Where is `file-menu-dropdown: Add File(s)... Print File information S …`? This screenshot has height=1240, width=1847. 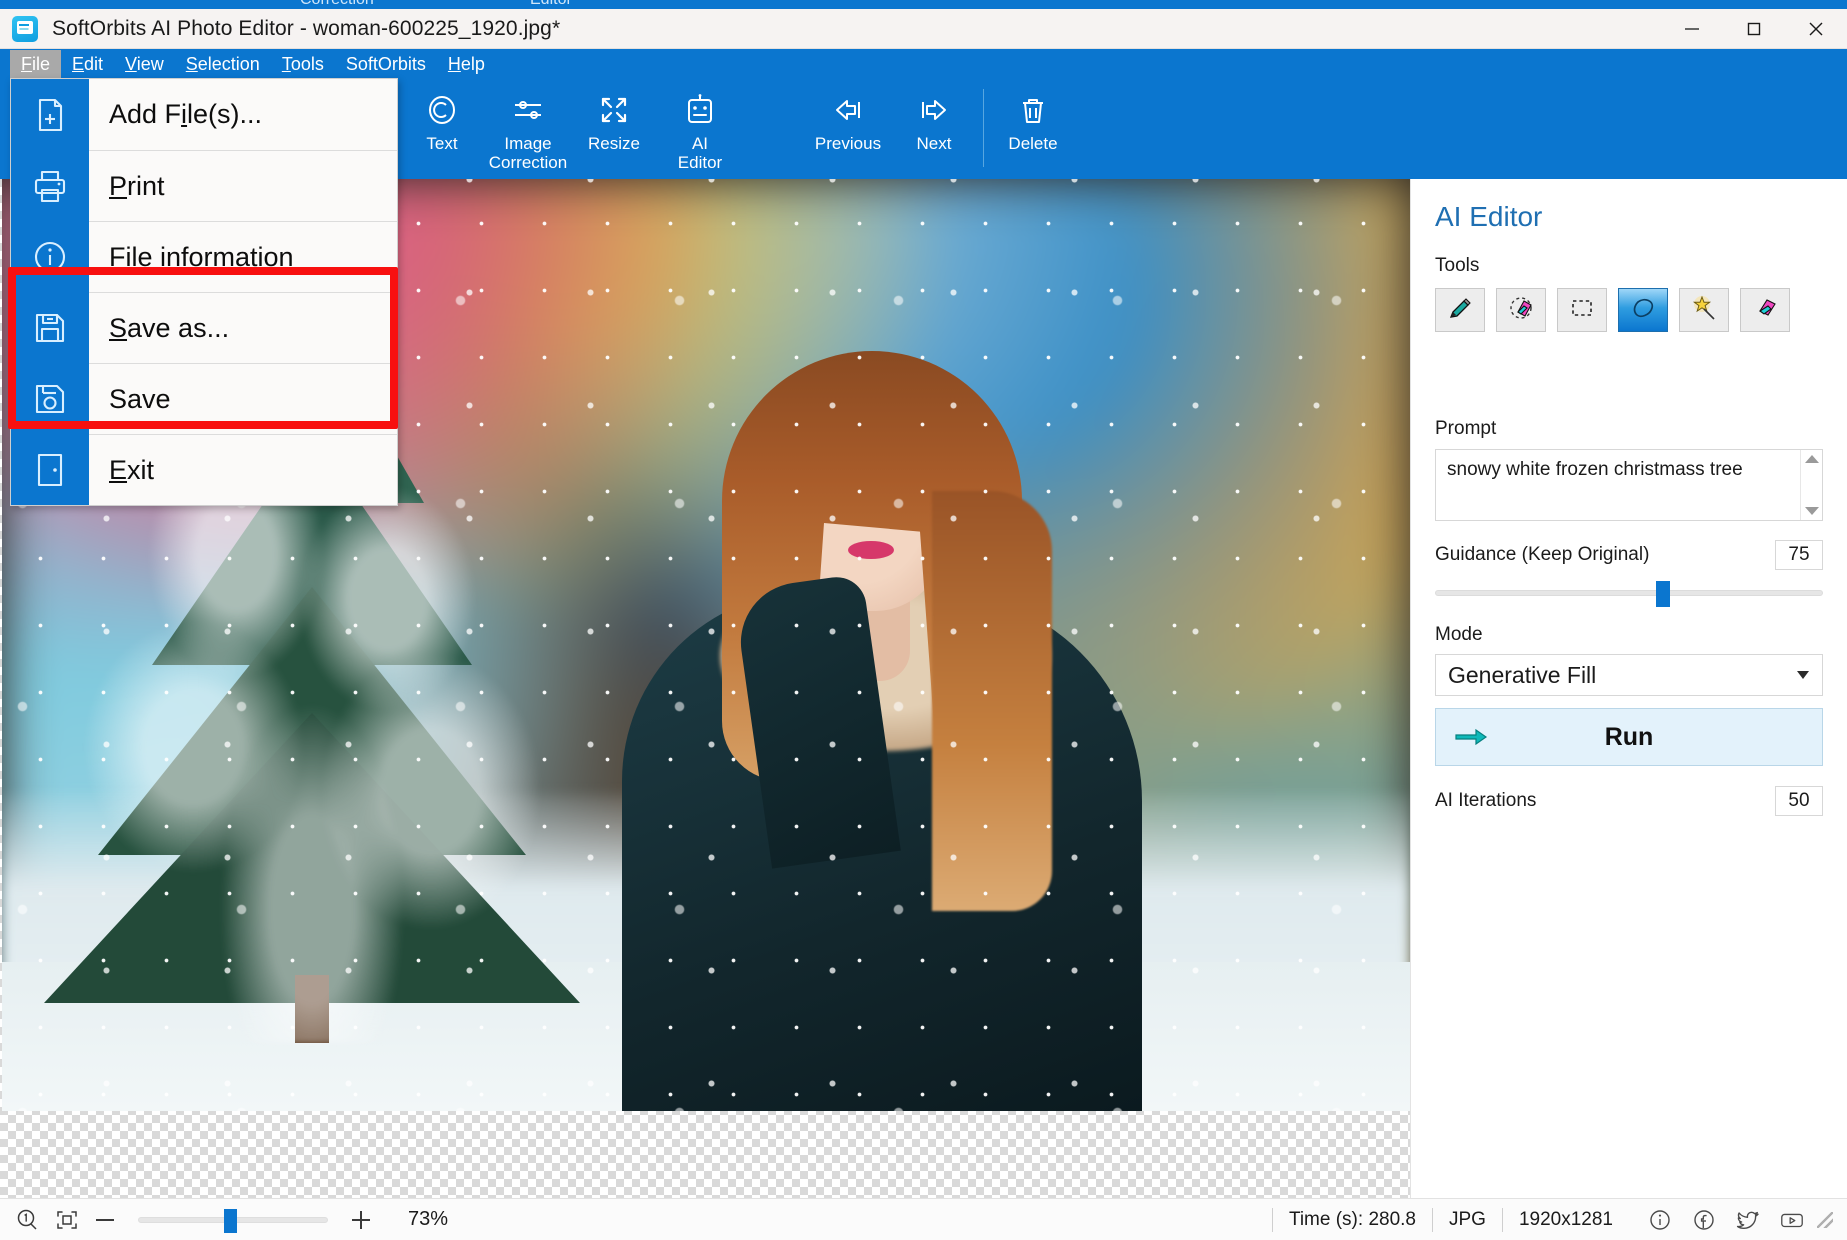 file-menu-dropdown: Add File(s)... Print File information S … is located at coordinates (204, 292).